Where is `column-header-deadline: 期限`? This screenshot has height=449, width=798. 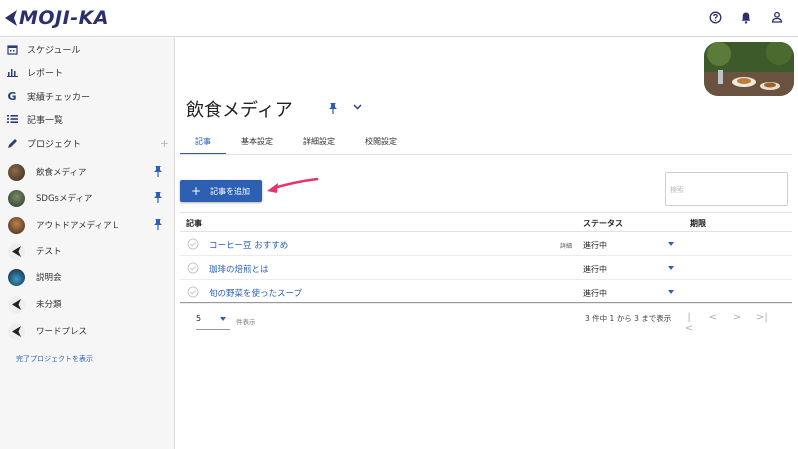
column-header-deadline: 期限 is located at coordinates (698, 223).